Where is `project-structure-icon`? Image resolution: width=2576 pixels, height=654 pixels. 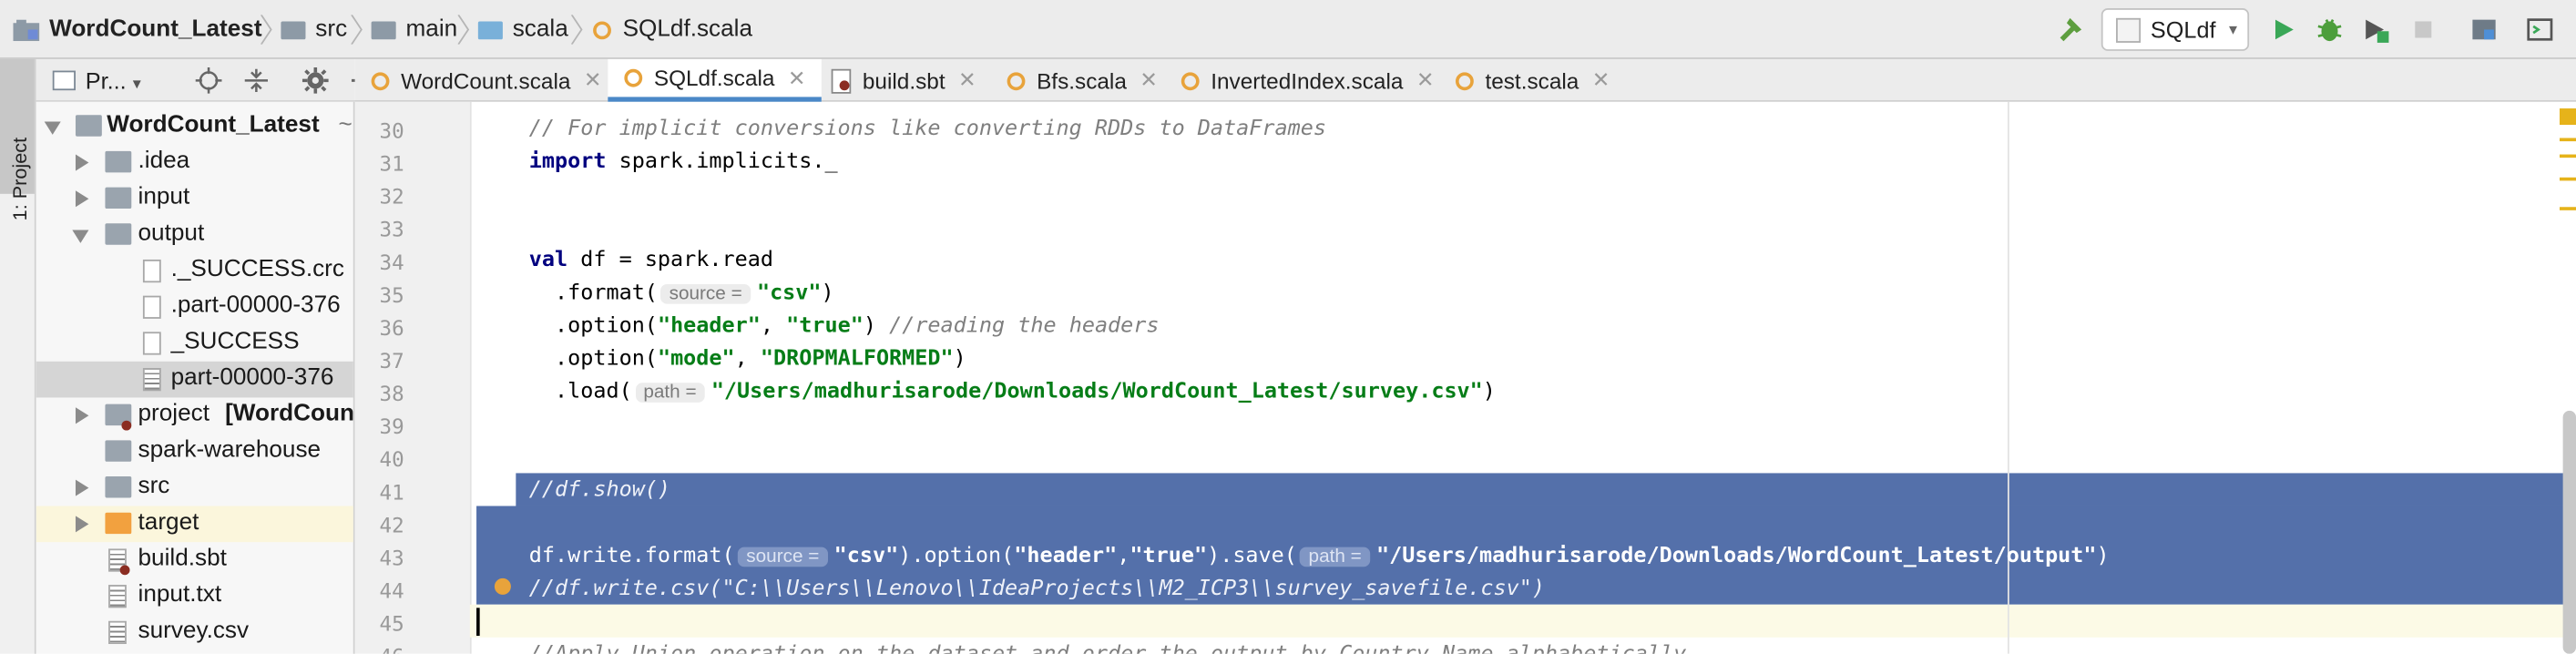
project-structure-icon is located at coordinates (2484, 29).